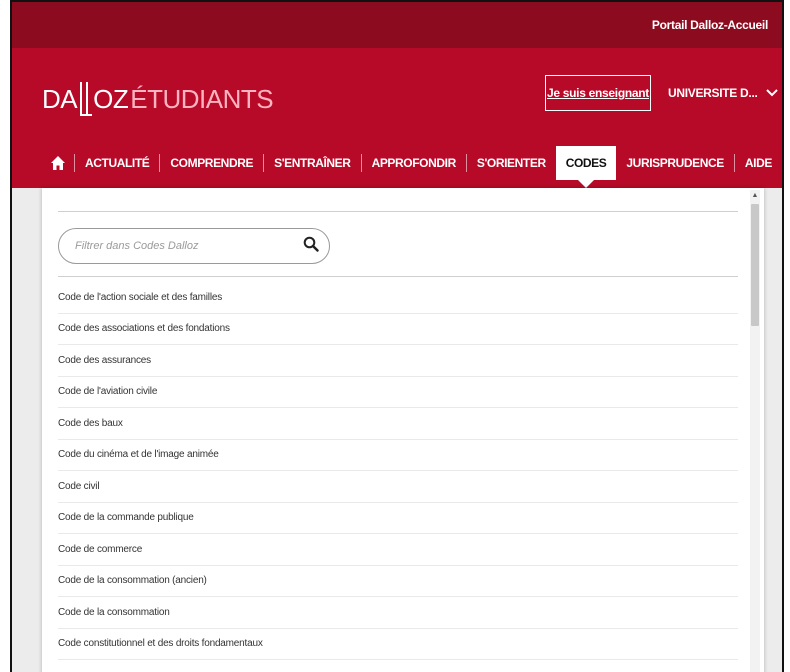  Describe the element at coordinates (755, 195) in the screenshot. I see `scroll-up-arrow-icon: ▲` at that location.